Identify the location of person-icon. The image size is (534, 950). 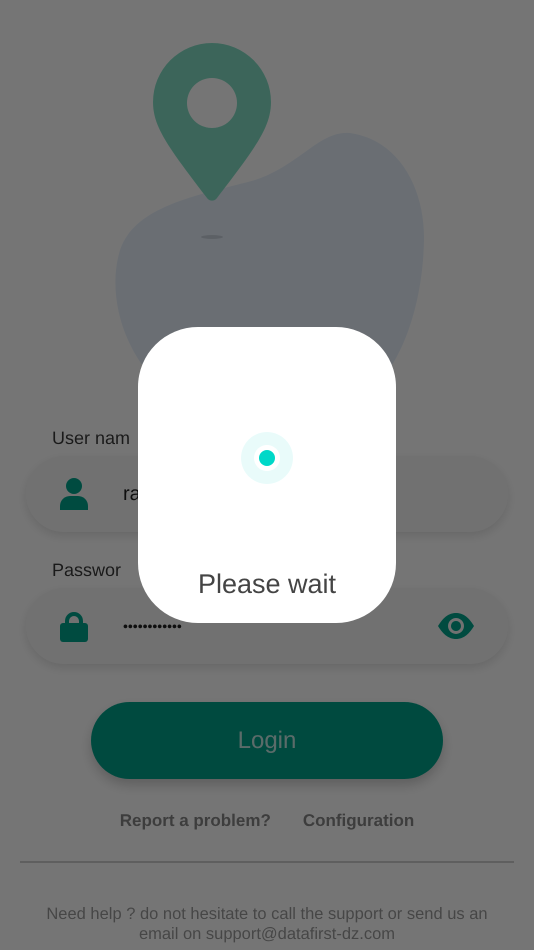
(74, 494).